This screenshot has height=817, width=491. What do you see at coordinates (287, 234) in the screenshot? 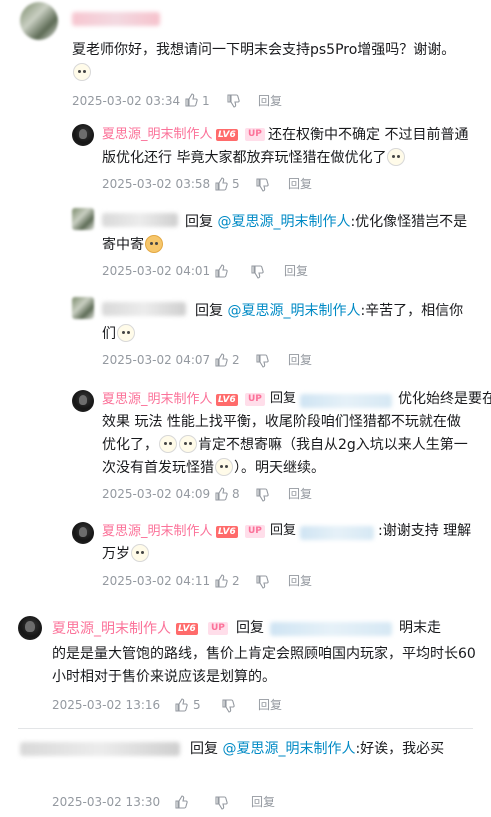
I see `comment-text: 回复 @夏思源_明末制作人:优化像怪猎岂不是寄中寄` at bounding box center [287, 234].